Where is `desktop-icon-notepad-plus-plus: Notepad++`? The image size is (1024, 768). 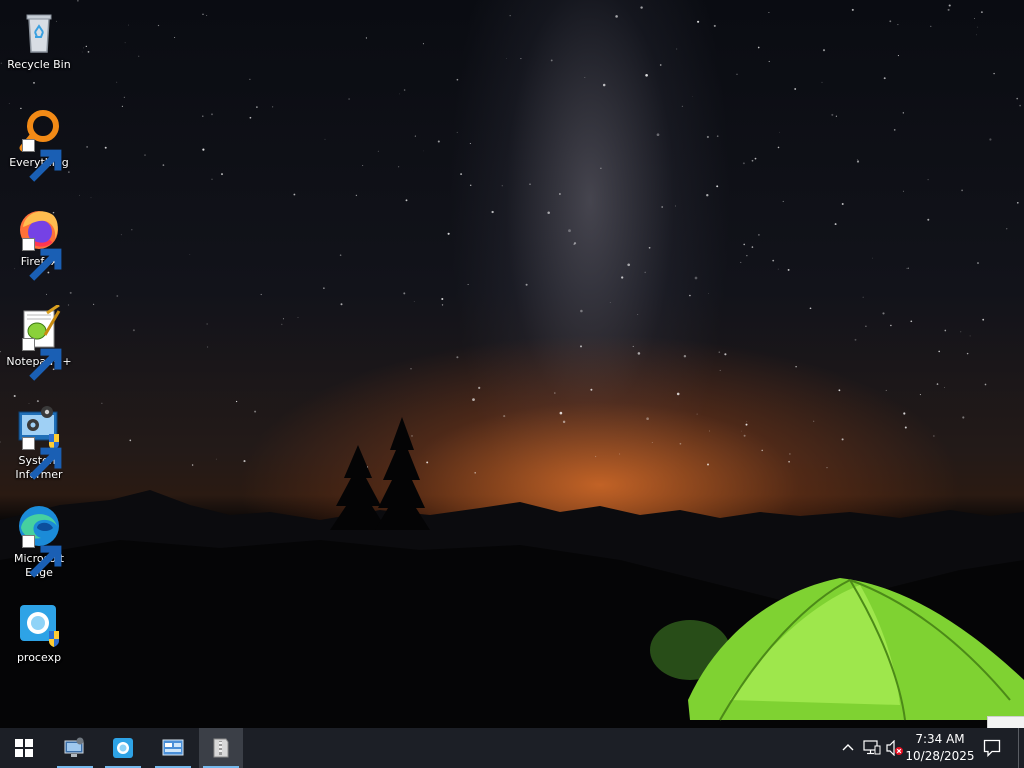
desktop-icon-notepad-plus-plus: Notepad++ is located at coordinates (39, 343).